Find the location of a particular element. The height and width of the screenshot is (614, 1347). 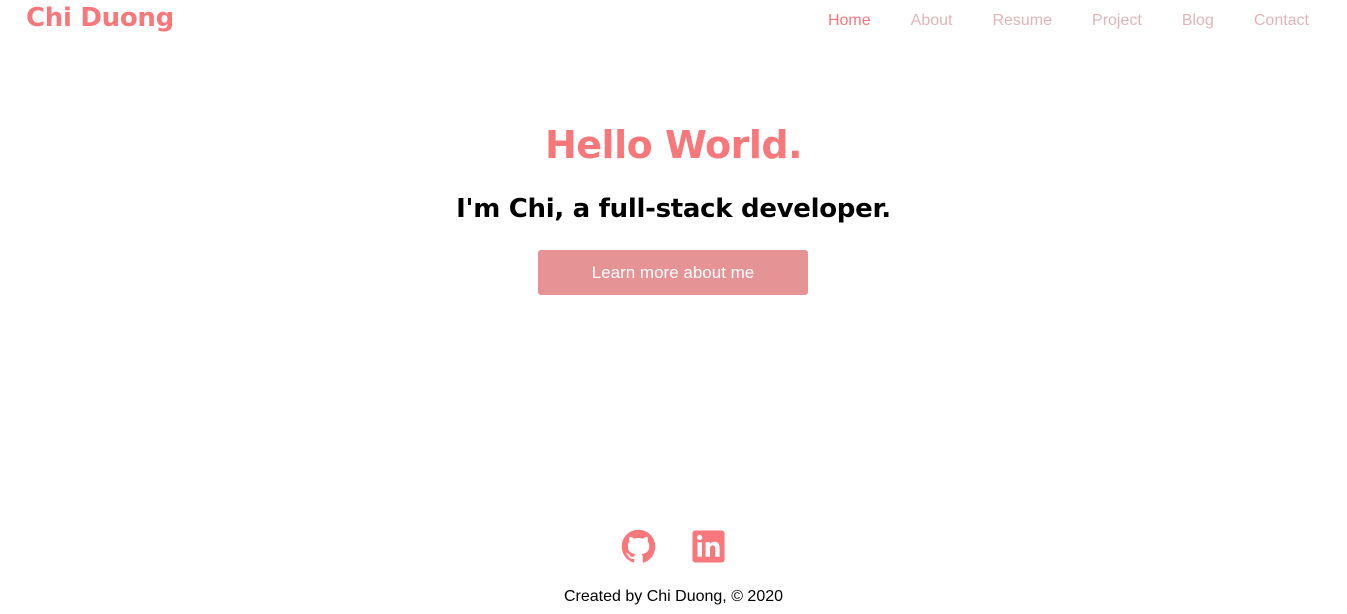

github-icon is located at coordinates (638, 546).